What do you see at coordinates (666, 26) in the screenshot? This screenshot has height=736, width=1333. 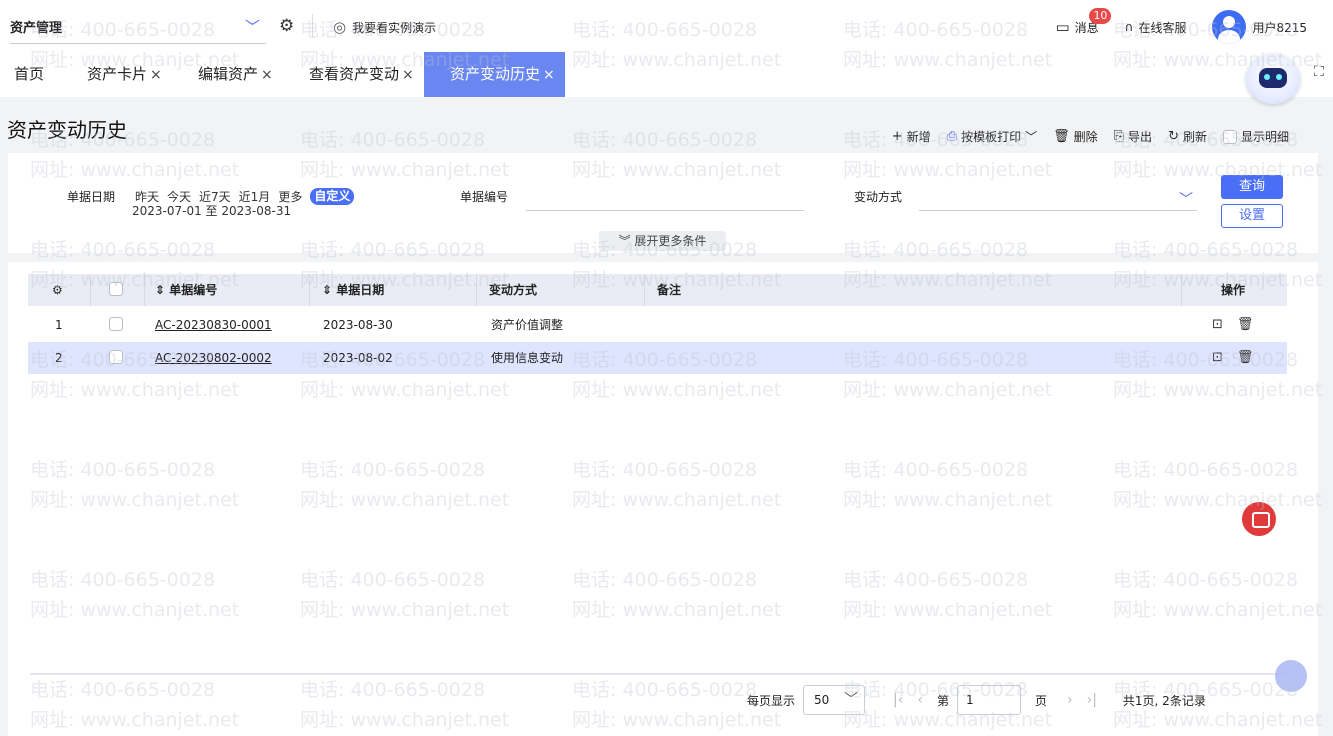 I see `top-bar: 资产管理 ﹀ ⚙ ◎ 我要看实例演示 ▭ 消息 10 ∩ 在线客服 用户8215` at bounding box center [666, 26].